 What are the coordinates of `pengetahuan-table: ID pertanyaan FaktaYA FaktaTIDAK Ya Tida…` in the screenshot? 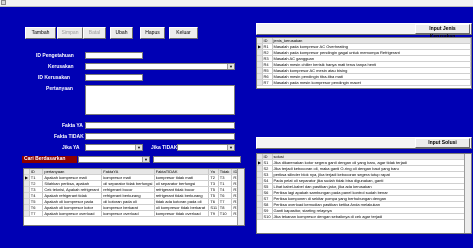 It's located at (134, 197).